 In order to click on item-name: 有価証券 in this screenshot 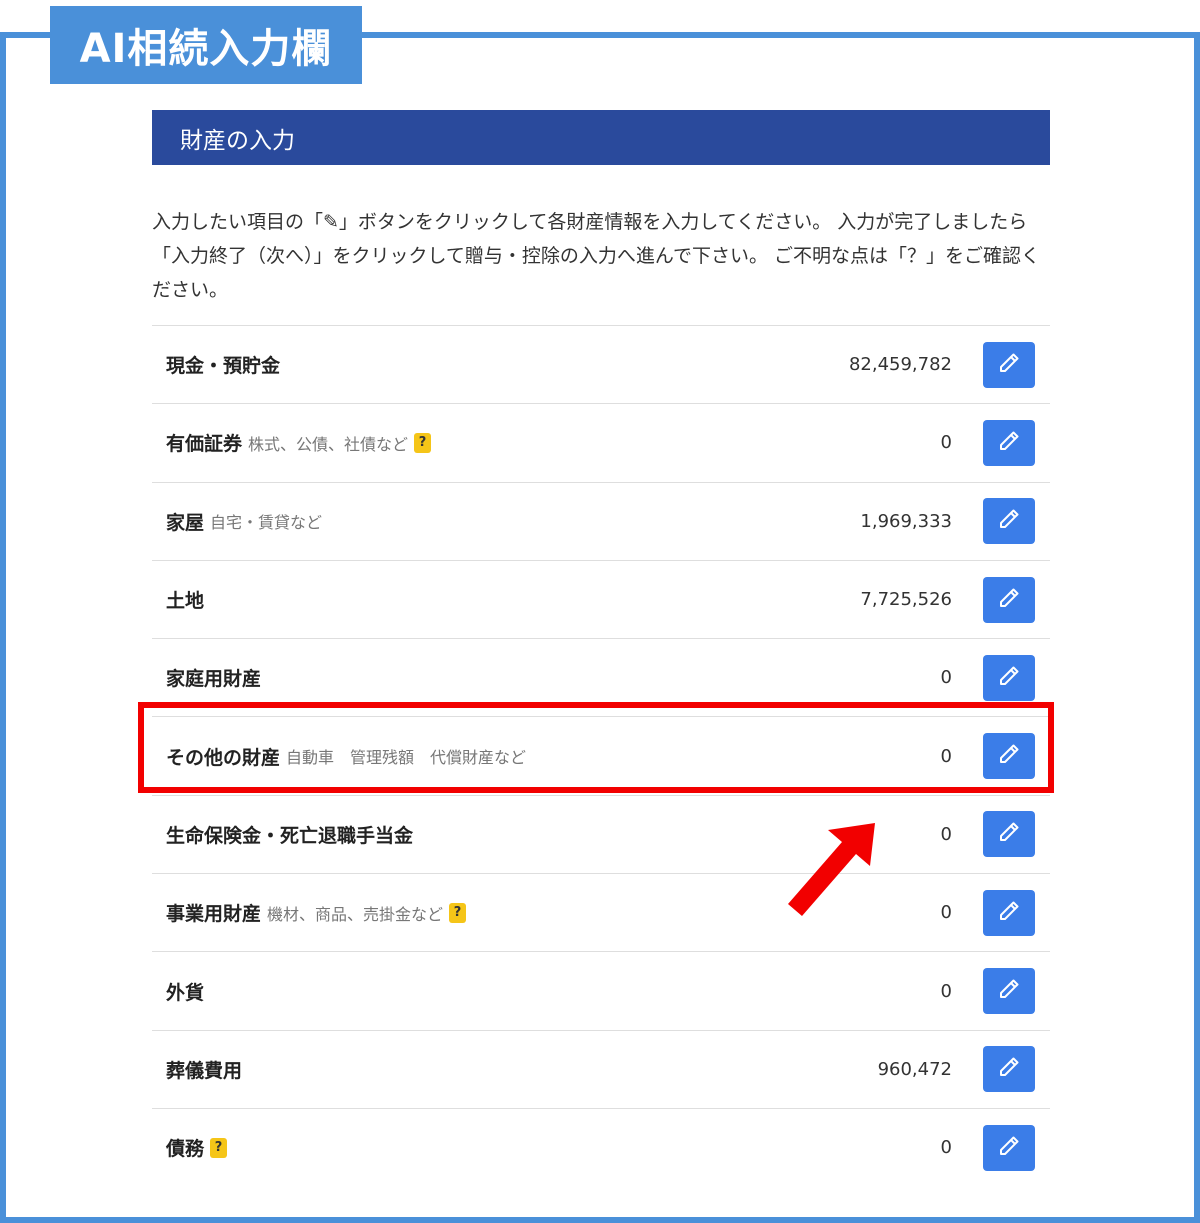, I will do `click(204, 444)`.